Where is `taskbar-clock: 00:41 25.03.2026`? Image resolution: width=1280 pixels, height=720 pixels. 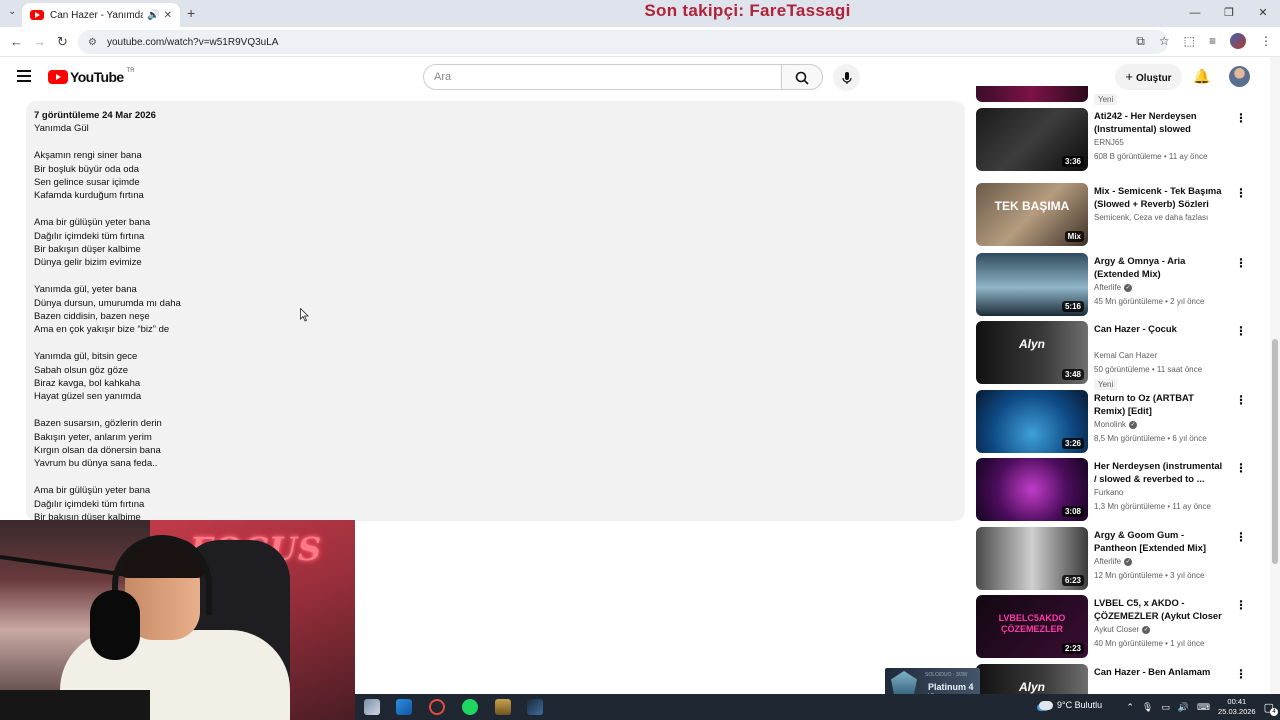
taskbar-clock: 00:41 25.03.2026 is located at coordinates (1237, 707).